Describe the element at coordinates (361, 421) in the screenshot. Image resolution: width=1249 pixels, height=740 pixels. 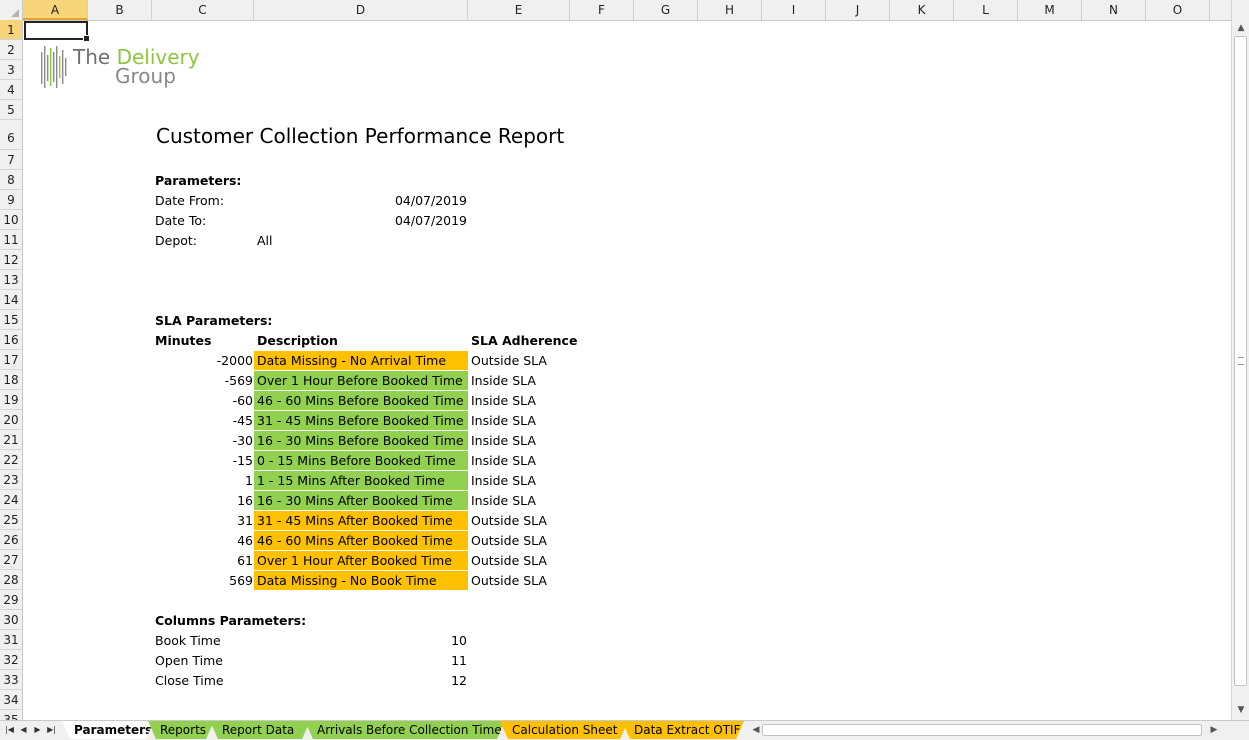
I see `sla-description-cell: 31 - 45 Mins Before Booked Time` at that location.